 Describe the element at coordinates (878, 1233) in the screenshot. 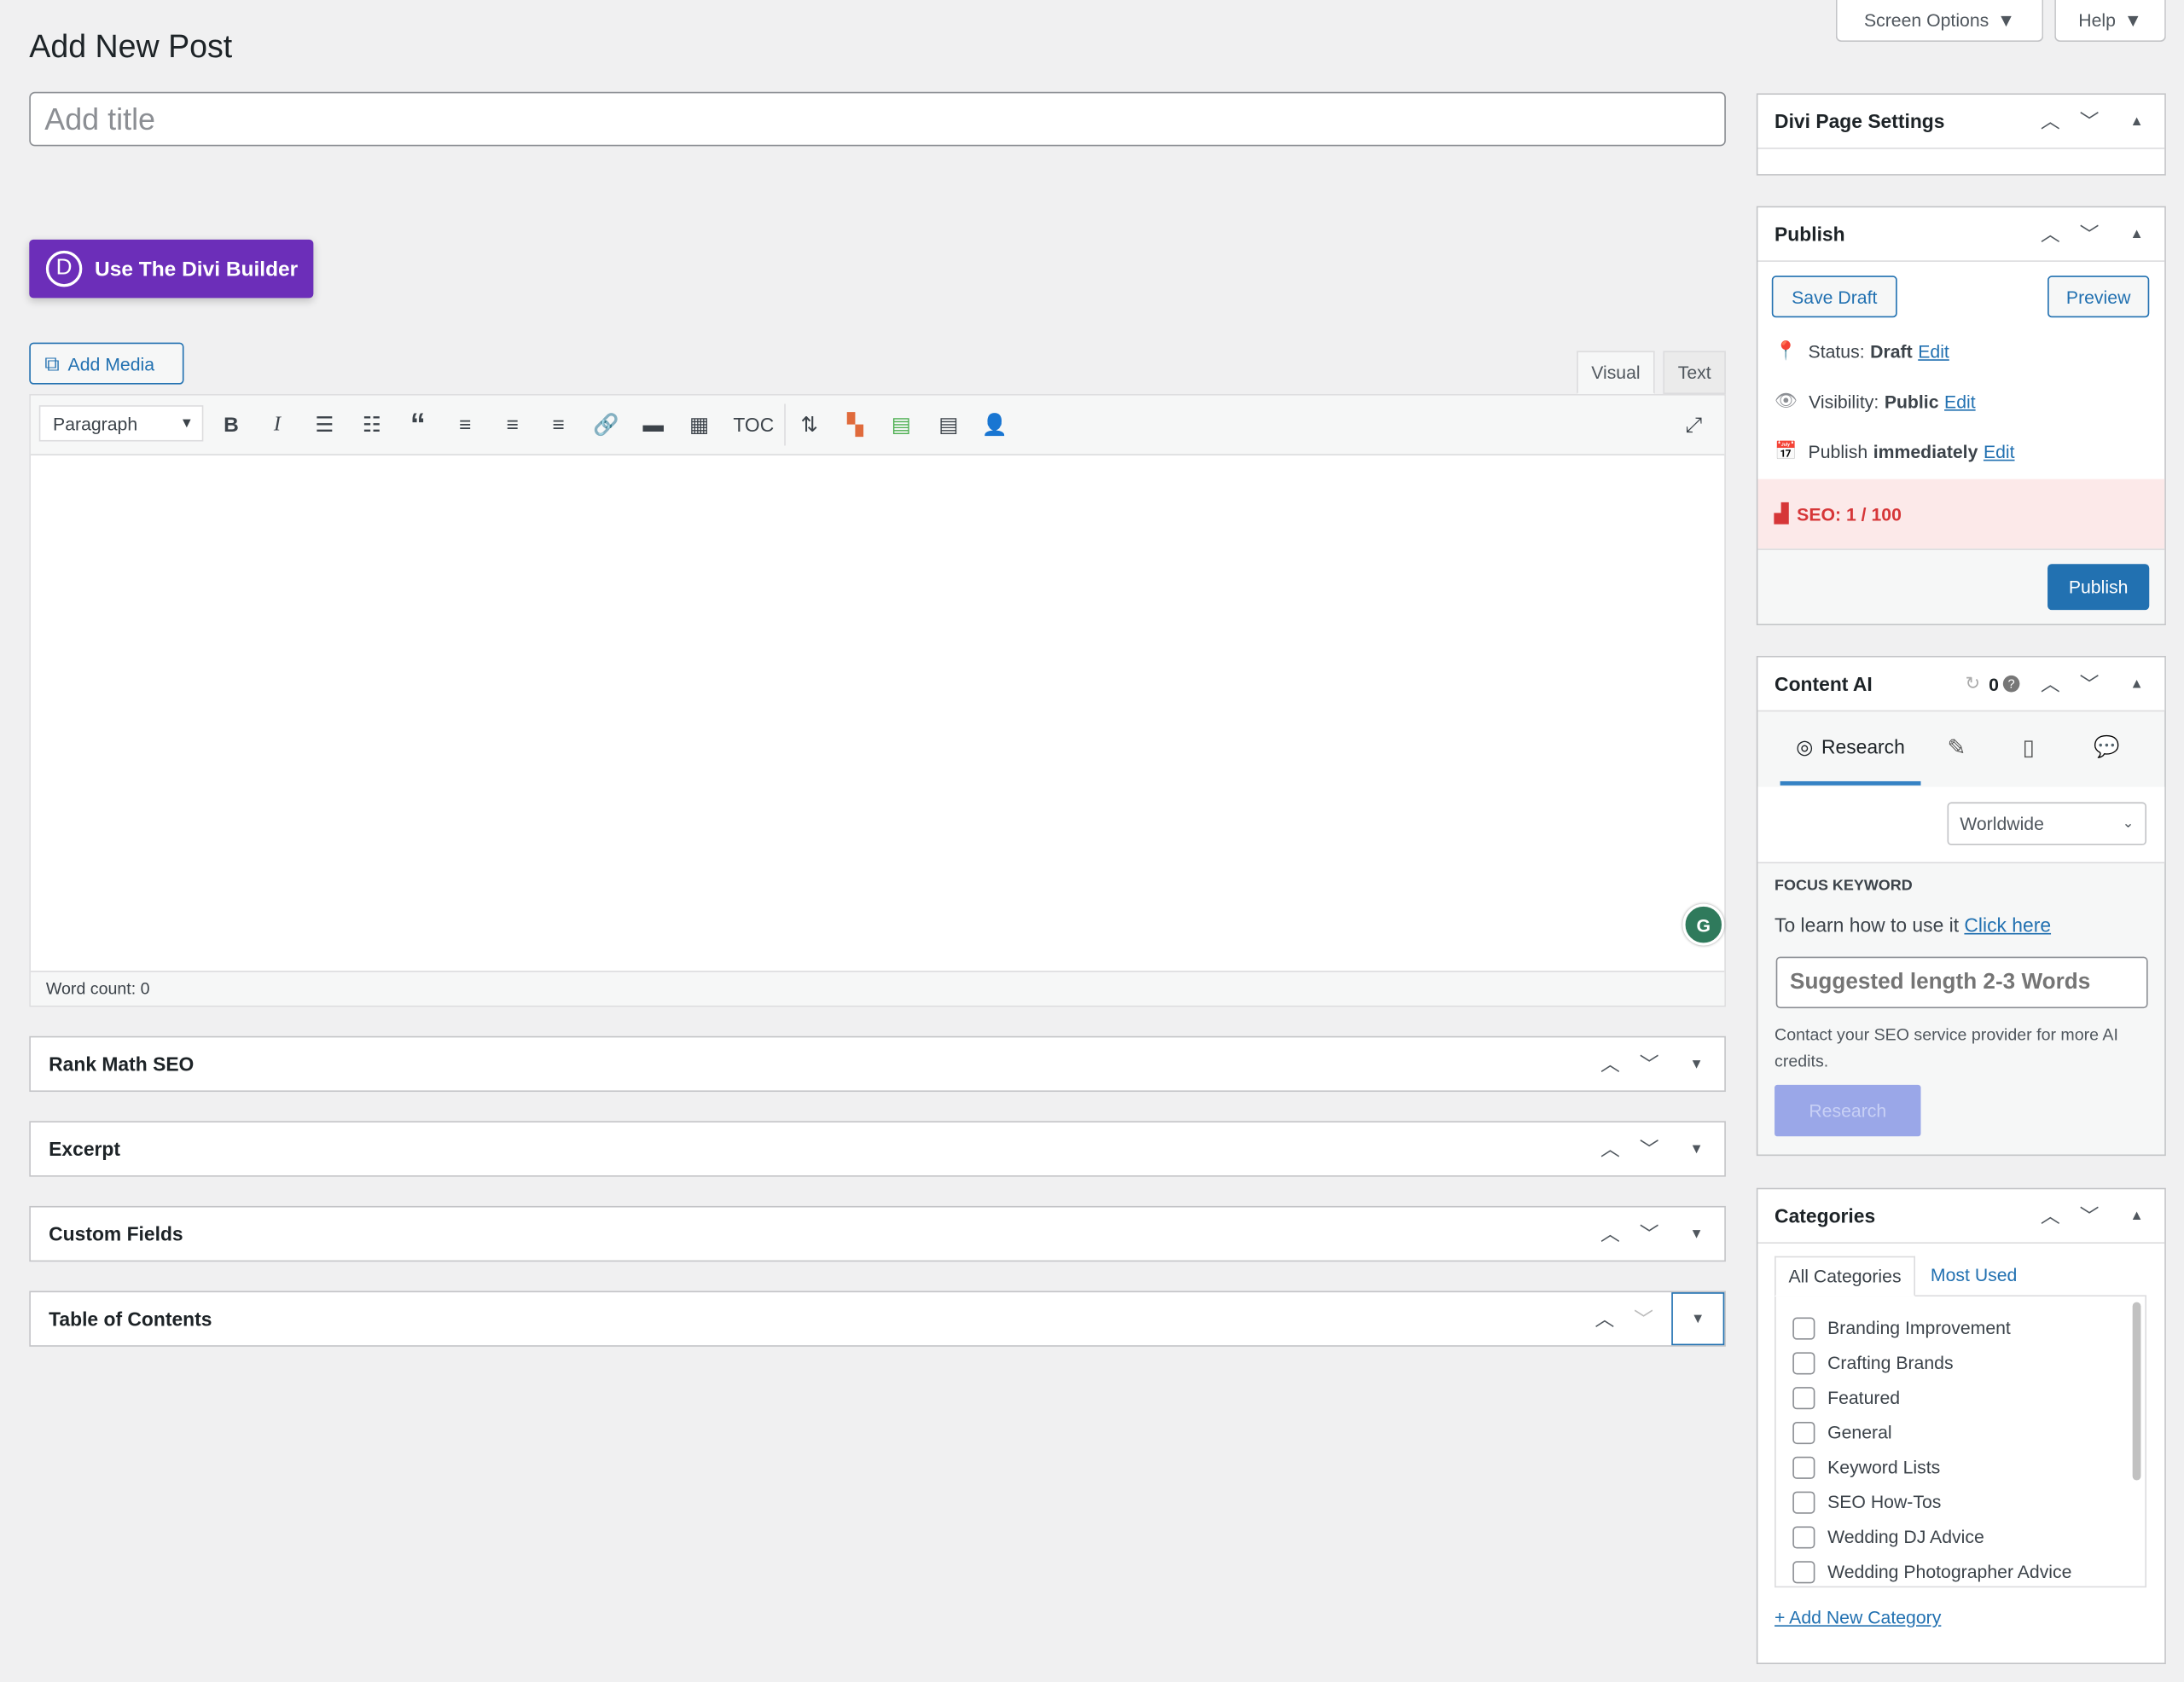

I see `metabox-custom-fields: Custom Fields ︿ ﹀ ▼` at that location.